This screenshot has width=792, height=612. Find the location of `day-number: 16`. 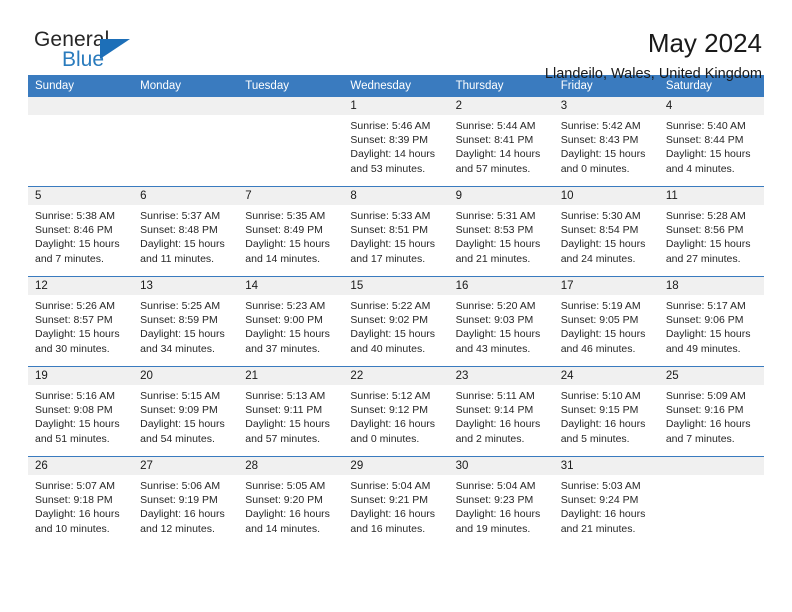

day-number: 16 is located at coordinates (501, 286).